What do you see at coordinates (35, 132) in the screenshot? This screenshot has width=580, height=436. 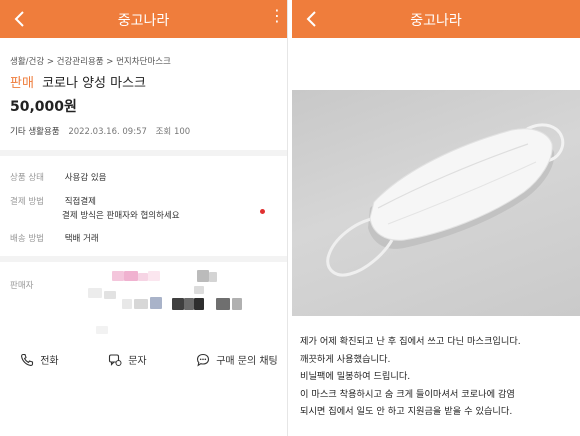 I see `item-category: 기타 생활용품` at bounding box center [35, 132].